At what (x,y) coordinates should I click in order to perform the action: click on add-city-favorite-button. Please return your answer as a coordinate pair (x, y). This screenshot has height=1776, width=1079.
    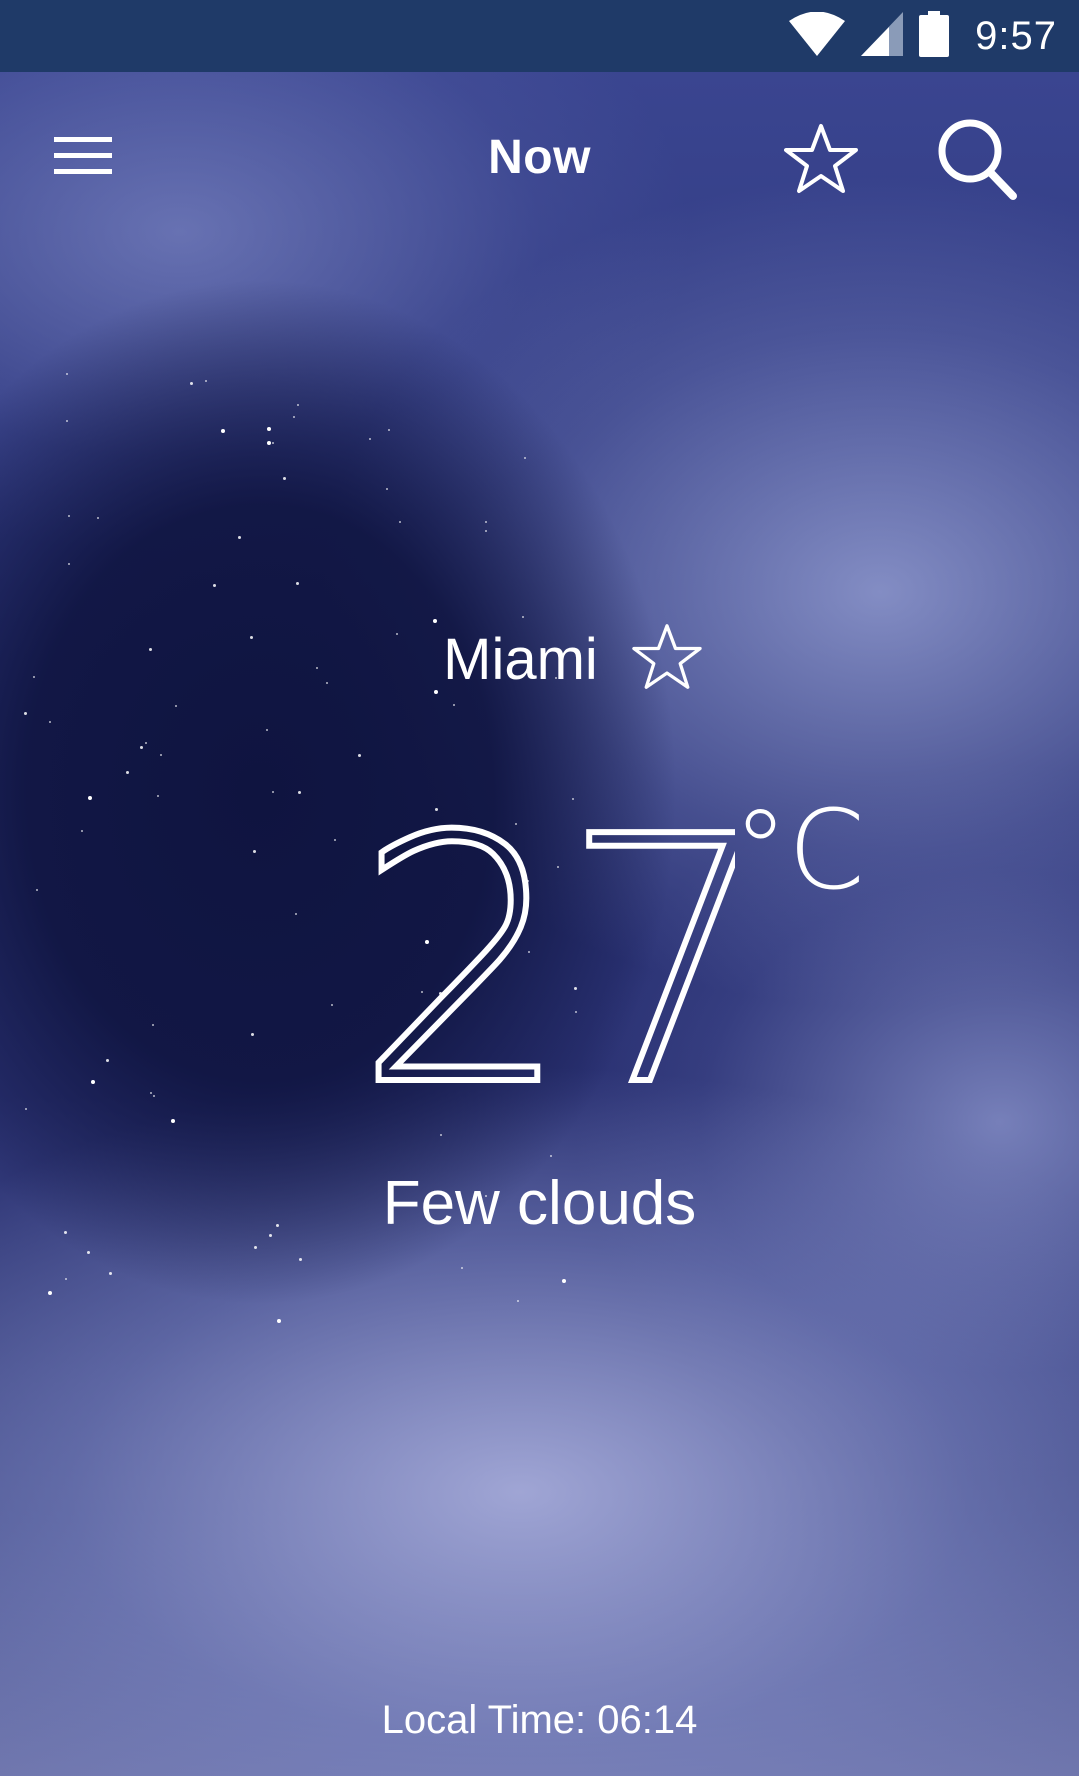
    Looking at the image, I should click on (667, 659).